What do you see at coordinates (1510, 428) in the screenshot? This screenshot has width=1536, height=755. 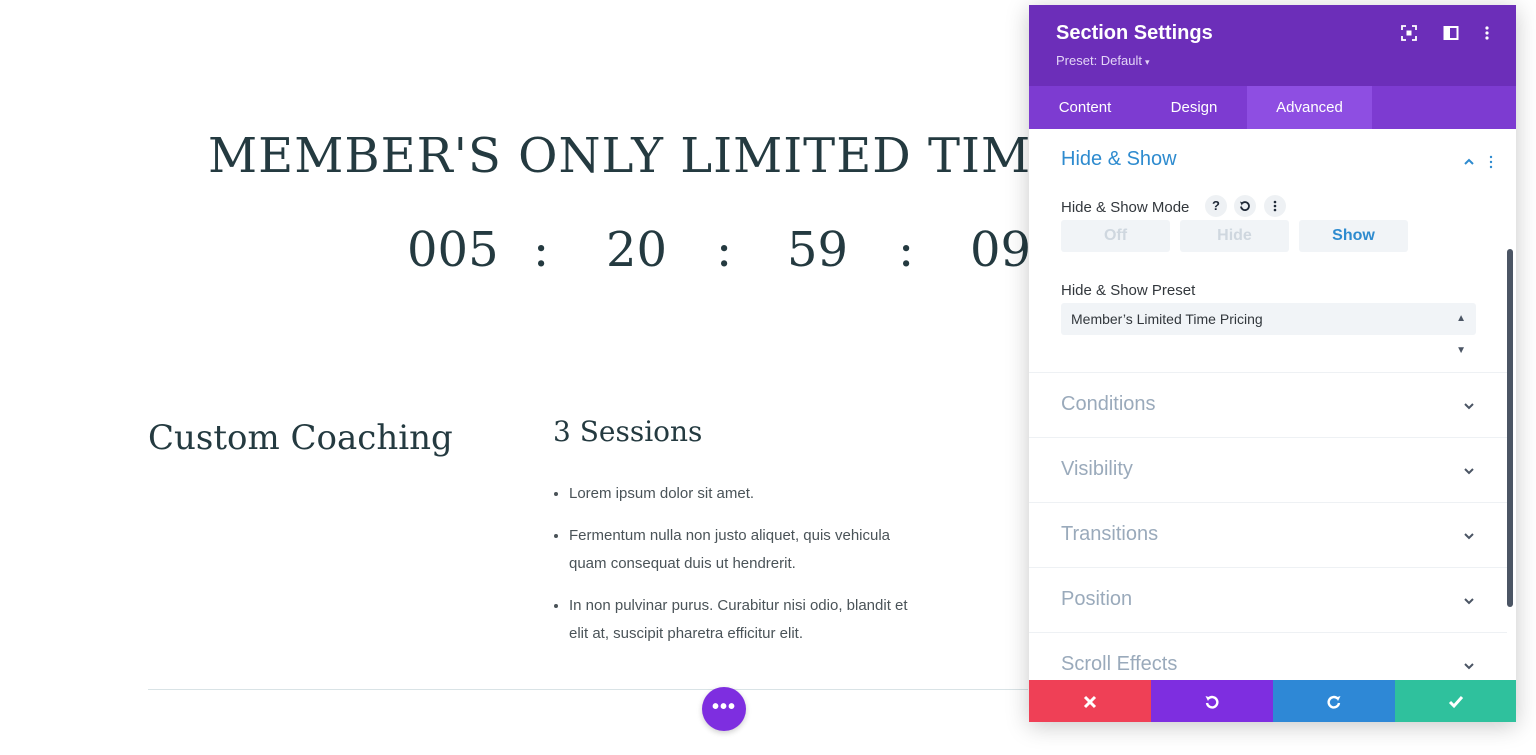 I see `scrollbar` at bounding box center [1510, 428].